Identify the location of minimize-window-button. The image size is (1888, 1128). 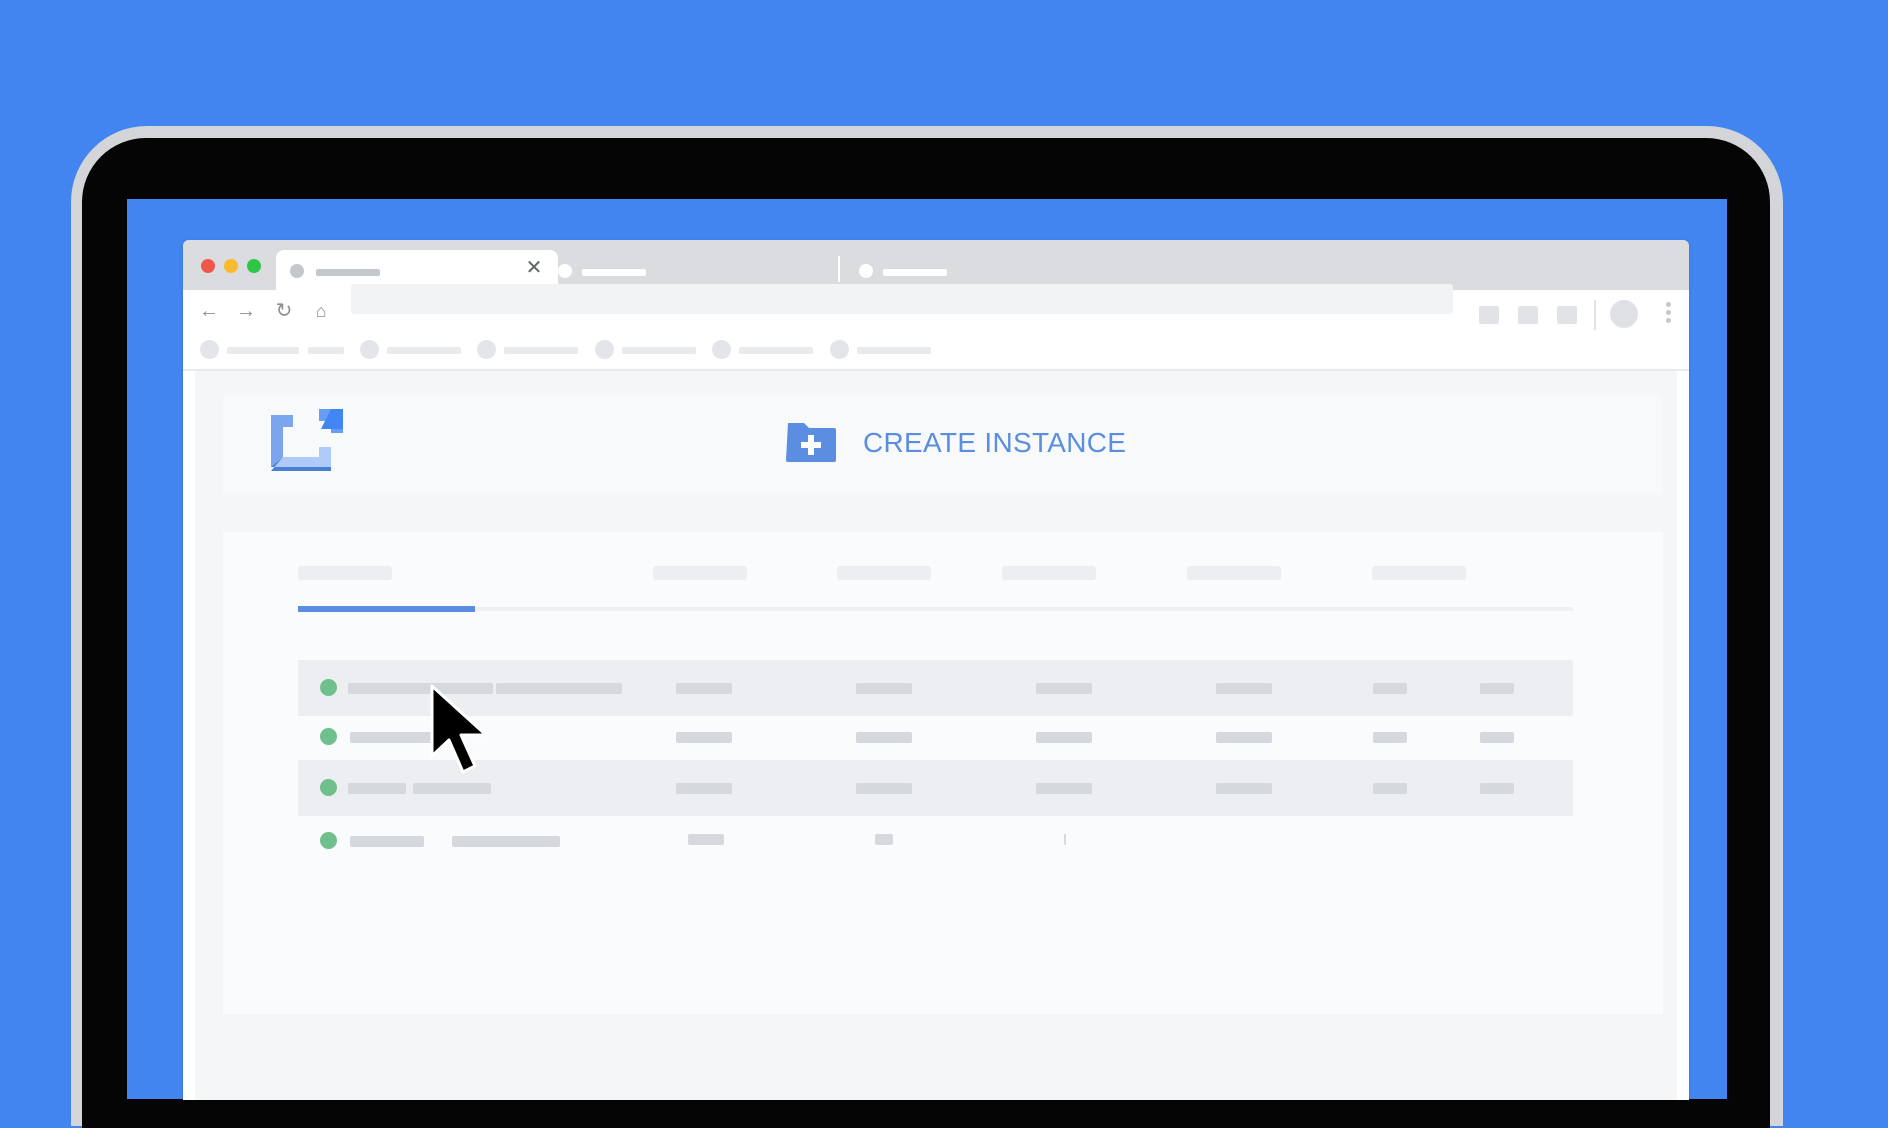
(231, 266).